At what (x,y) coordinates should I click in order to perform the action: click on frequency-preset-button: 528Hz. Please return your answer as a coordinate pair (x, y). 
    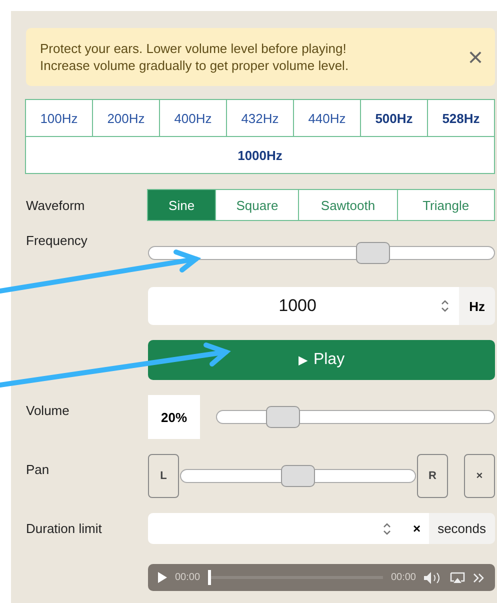
    Looking at the image, I should click on (461, 118).